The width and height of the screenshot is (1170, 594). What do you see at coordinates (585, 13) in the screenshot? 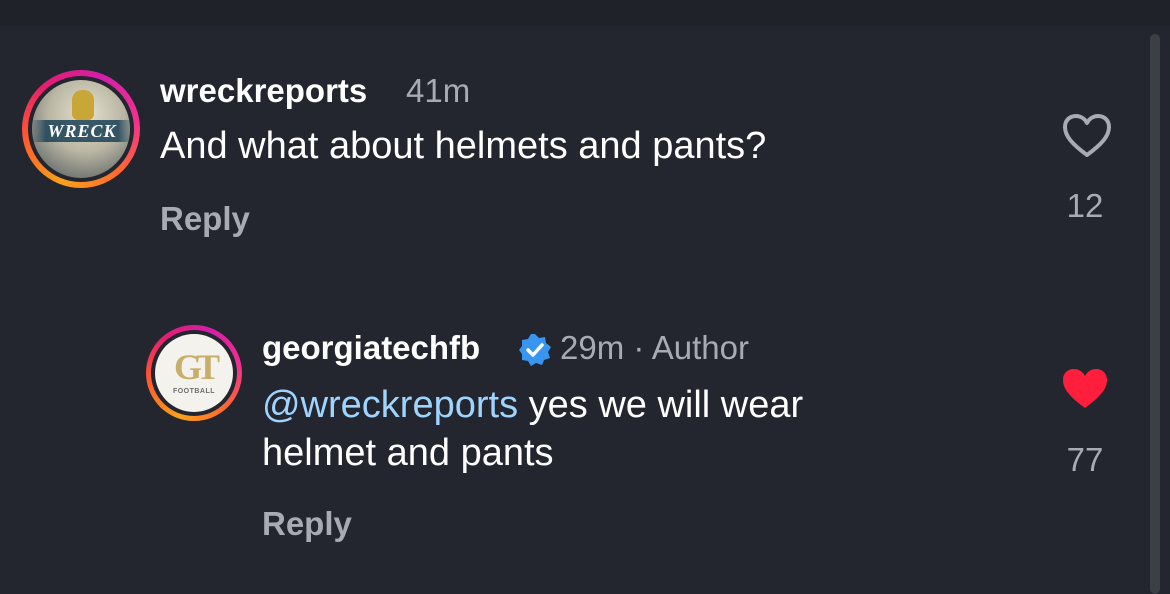
I see `top-edge` at bounding box center [585, 13].